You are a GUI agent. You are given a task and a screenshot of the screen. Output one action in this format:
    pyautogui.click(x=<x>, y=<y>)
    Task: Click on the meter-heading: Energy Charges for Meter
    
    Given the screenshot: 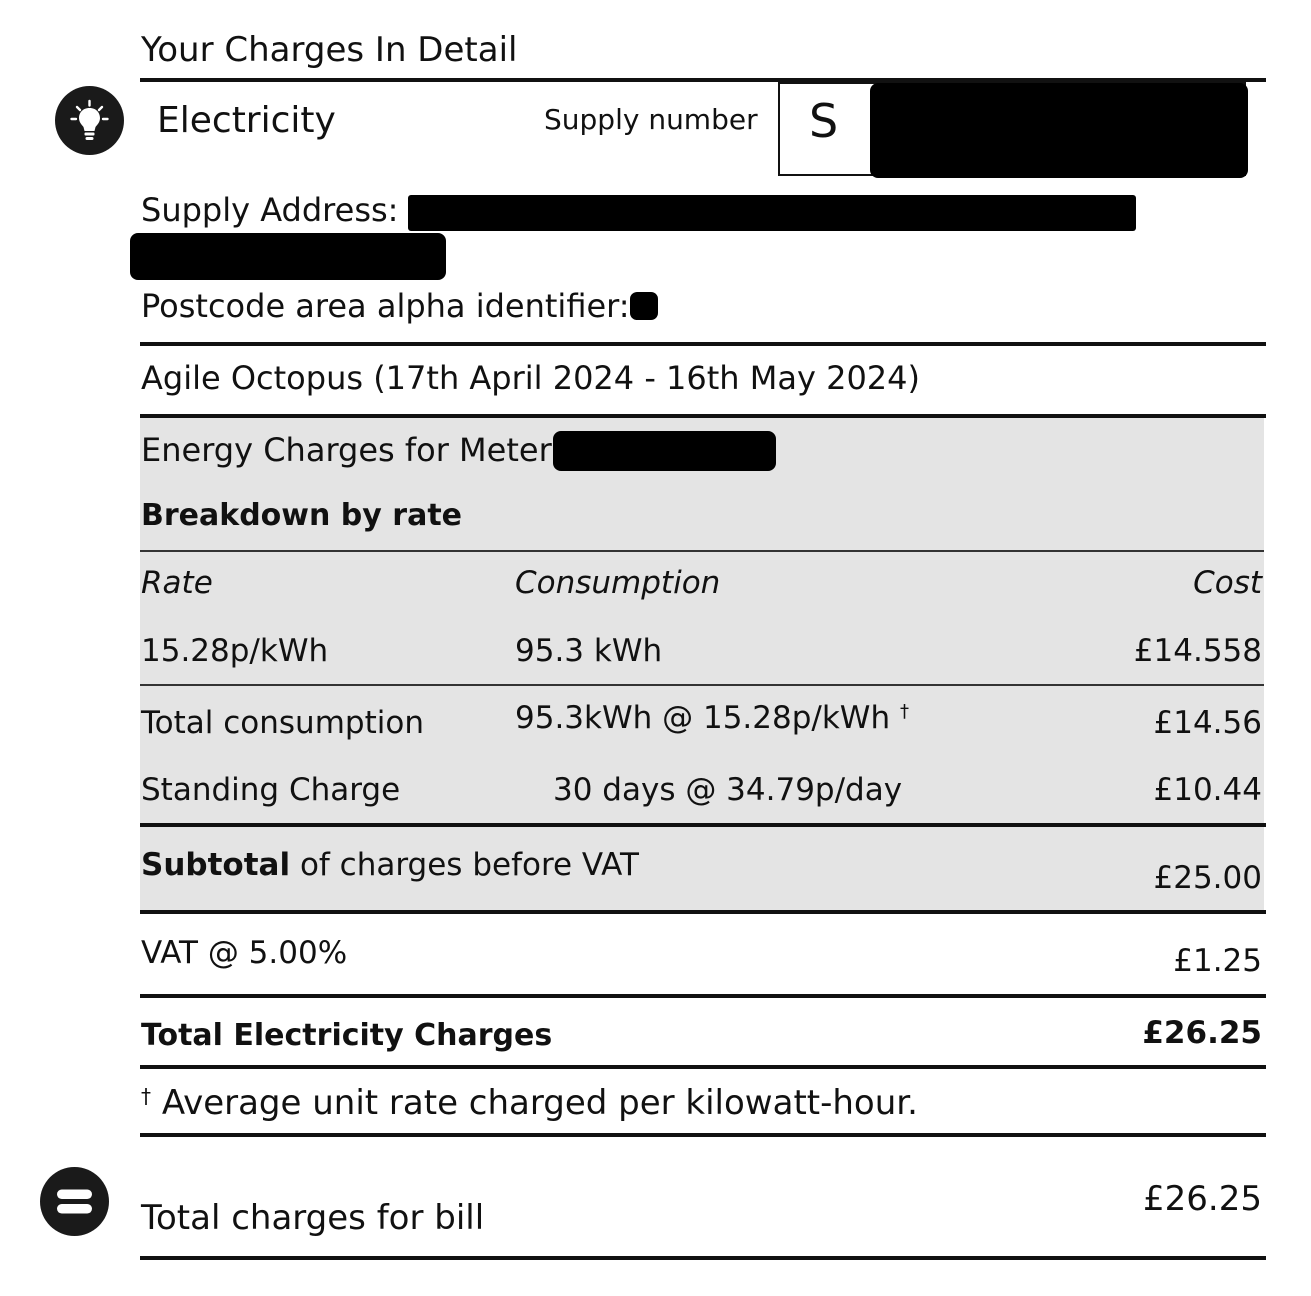 What is the action you would take?
    pyautogui.click(x=346, y=450)
    